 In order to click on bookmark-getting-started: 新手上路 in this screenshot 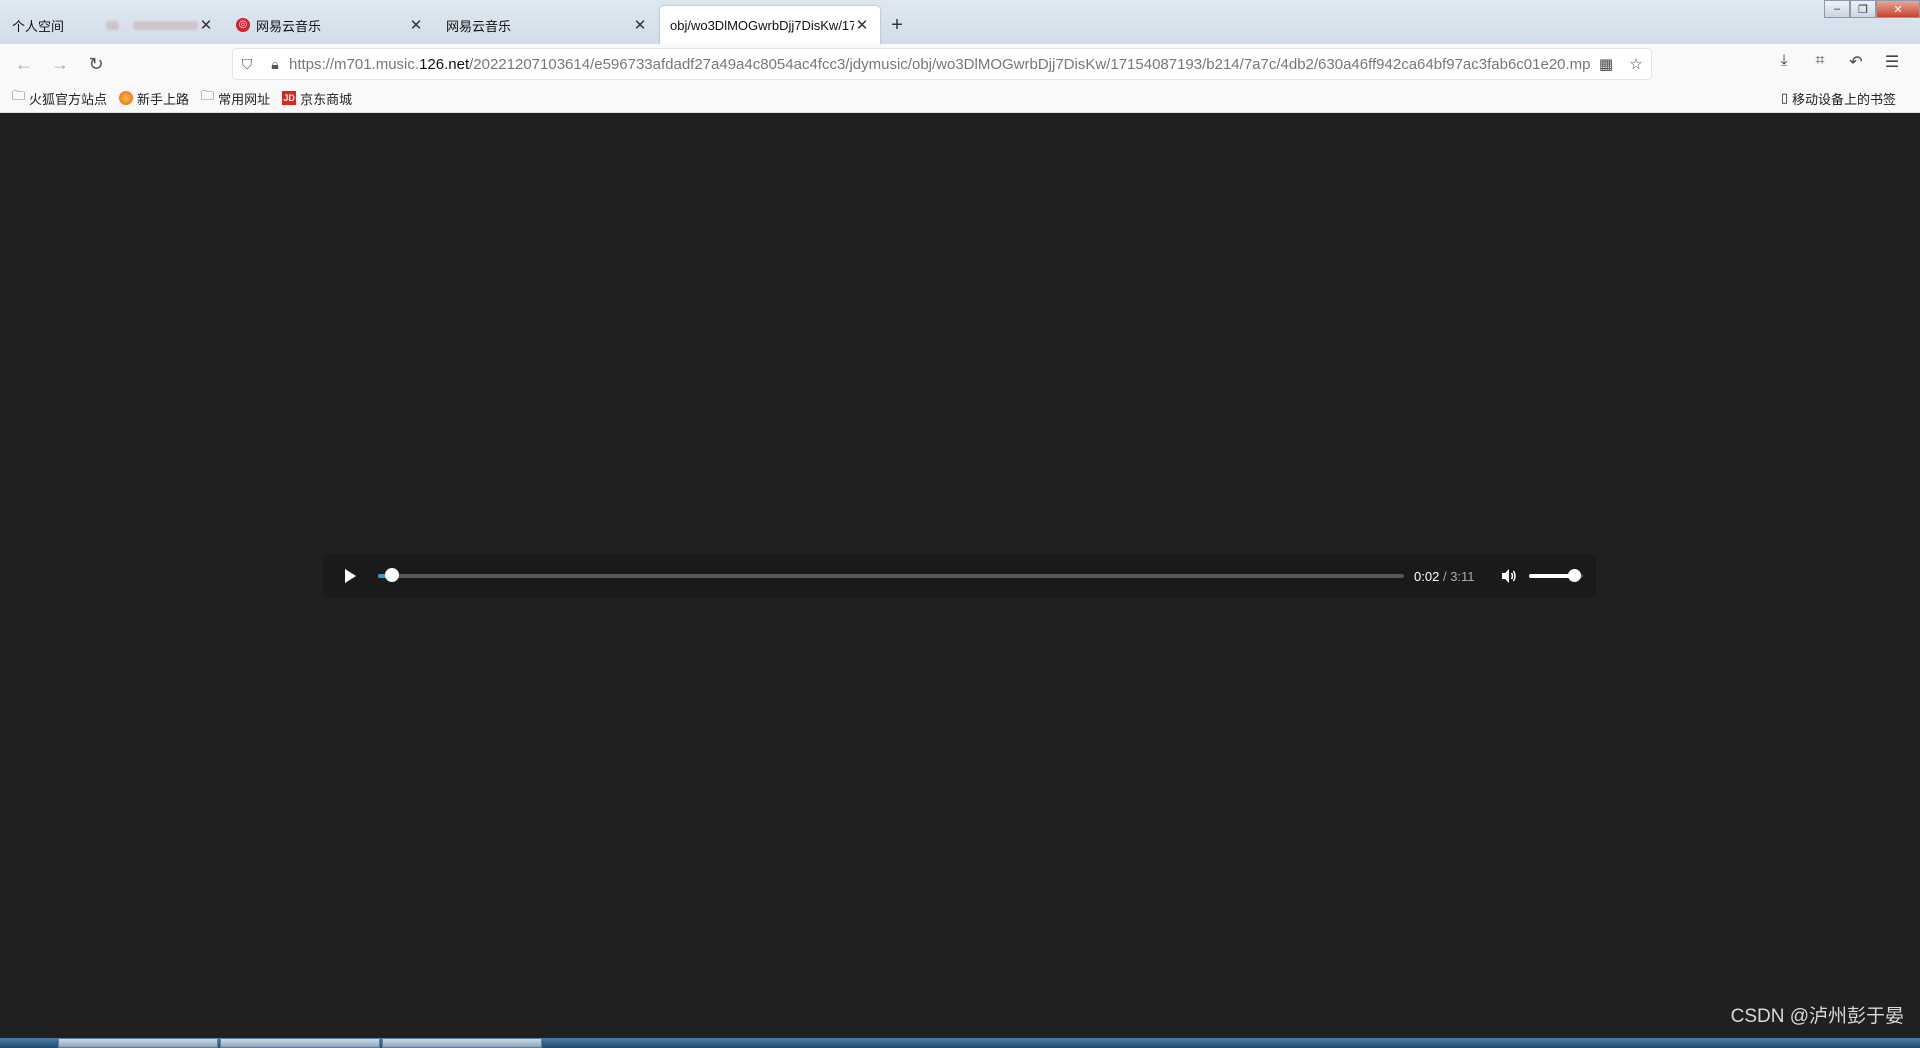, I will do `click(154, 98)`.